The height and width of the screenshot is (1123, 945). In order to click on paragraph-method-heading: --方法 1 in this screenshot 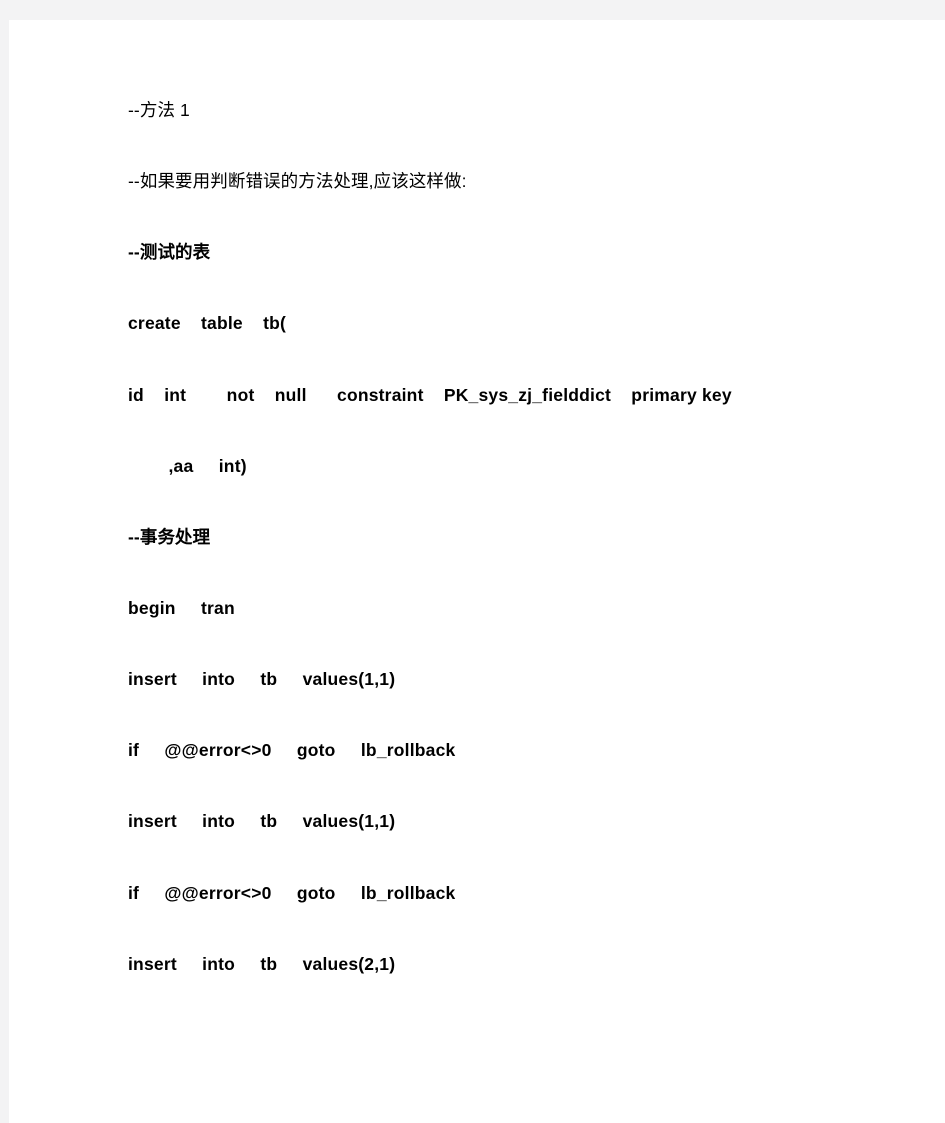, I will do `click(159, 110)`.